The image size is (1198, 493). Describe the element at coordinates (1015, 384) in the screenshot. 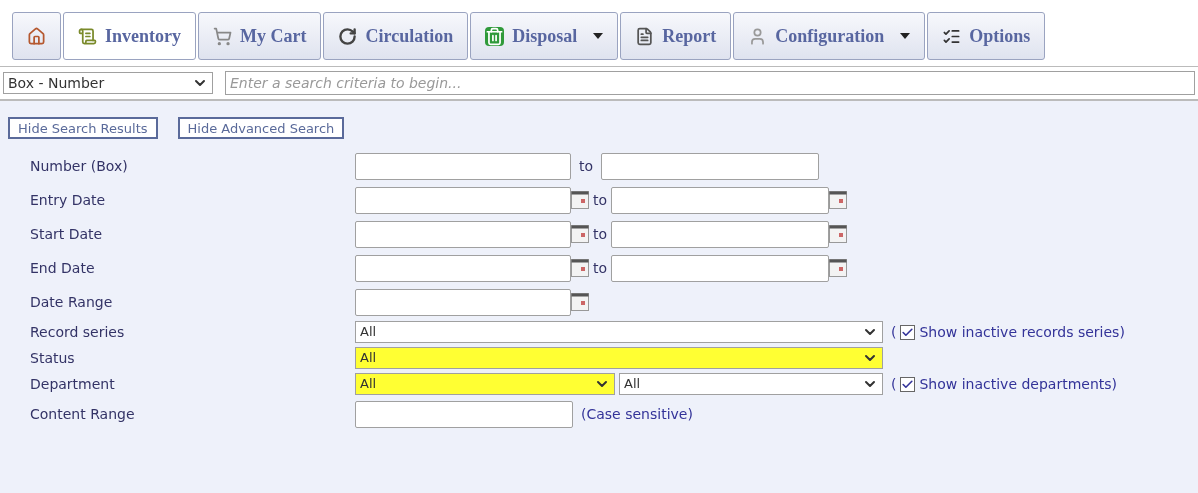

I see `checkbox-label: Show inactive departments` at that location.